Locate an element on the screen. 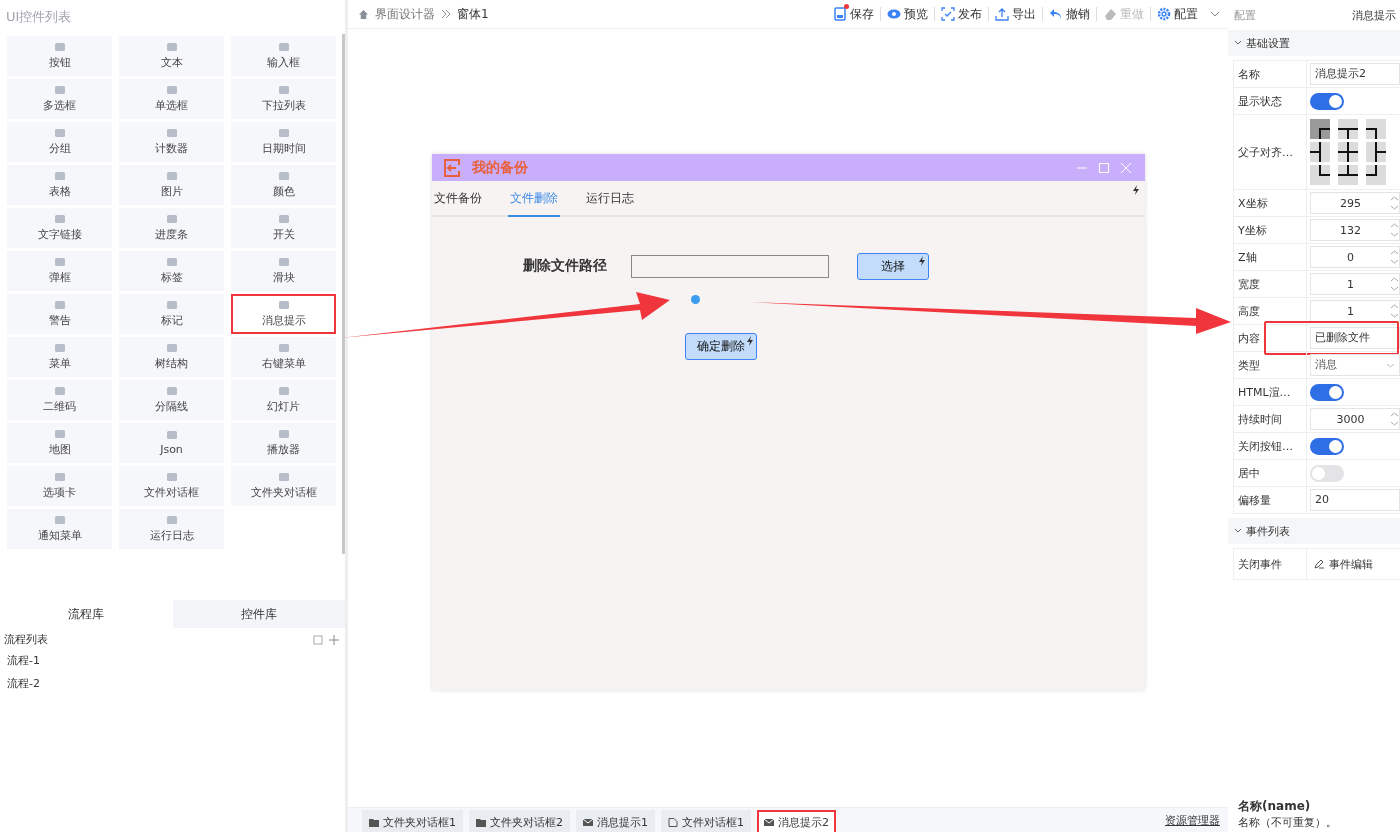 The height and width of the screenshot is (832, 1400). toolbar-button: 撤销 is located at coordinates (1069, 14).